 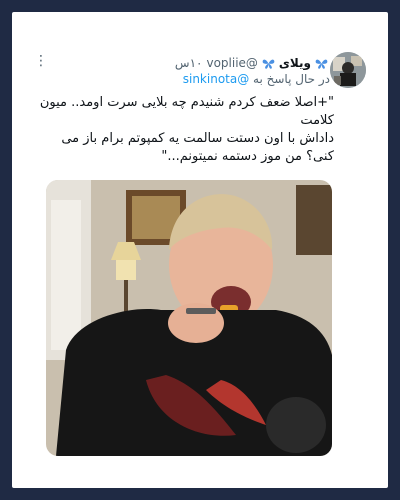 I want to click on display-name: ویلای, so click(x=295, y=63).